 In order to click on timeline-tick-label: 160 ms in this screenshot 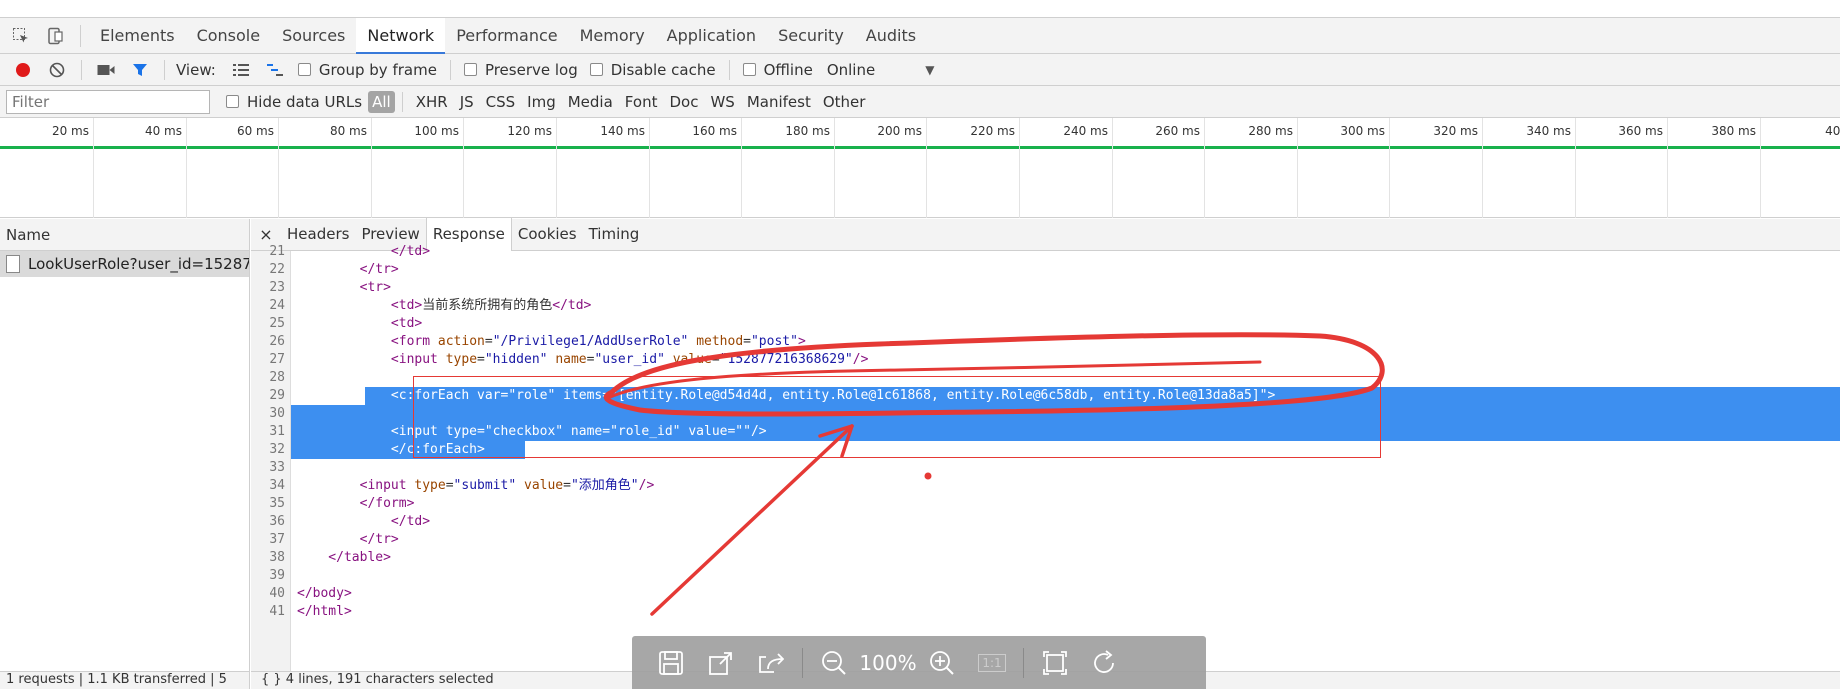, I will do `click(714, 131)`.